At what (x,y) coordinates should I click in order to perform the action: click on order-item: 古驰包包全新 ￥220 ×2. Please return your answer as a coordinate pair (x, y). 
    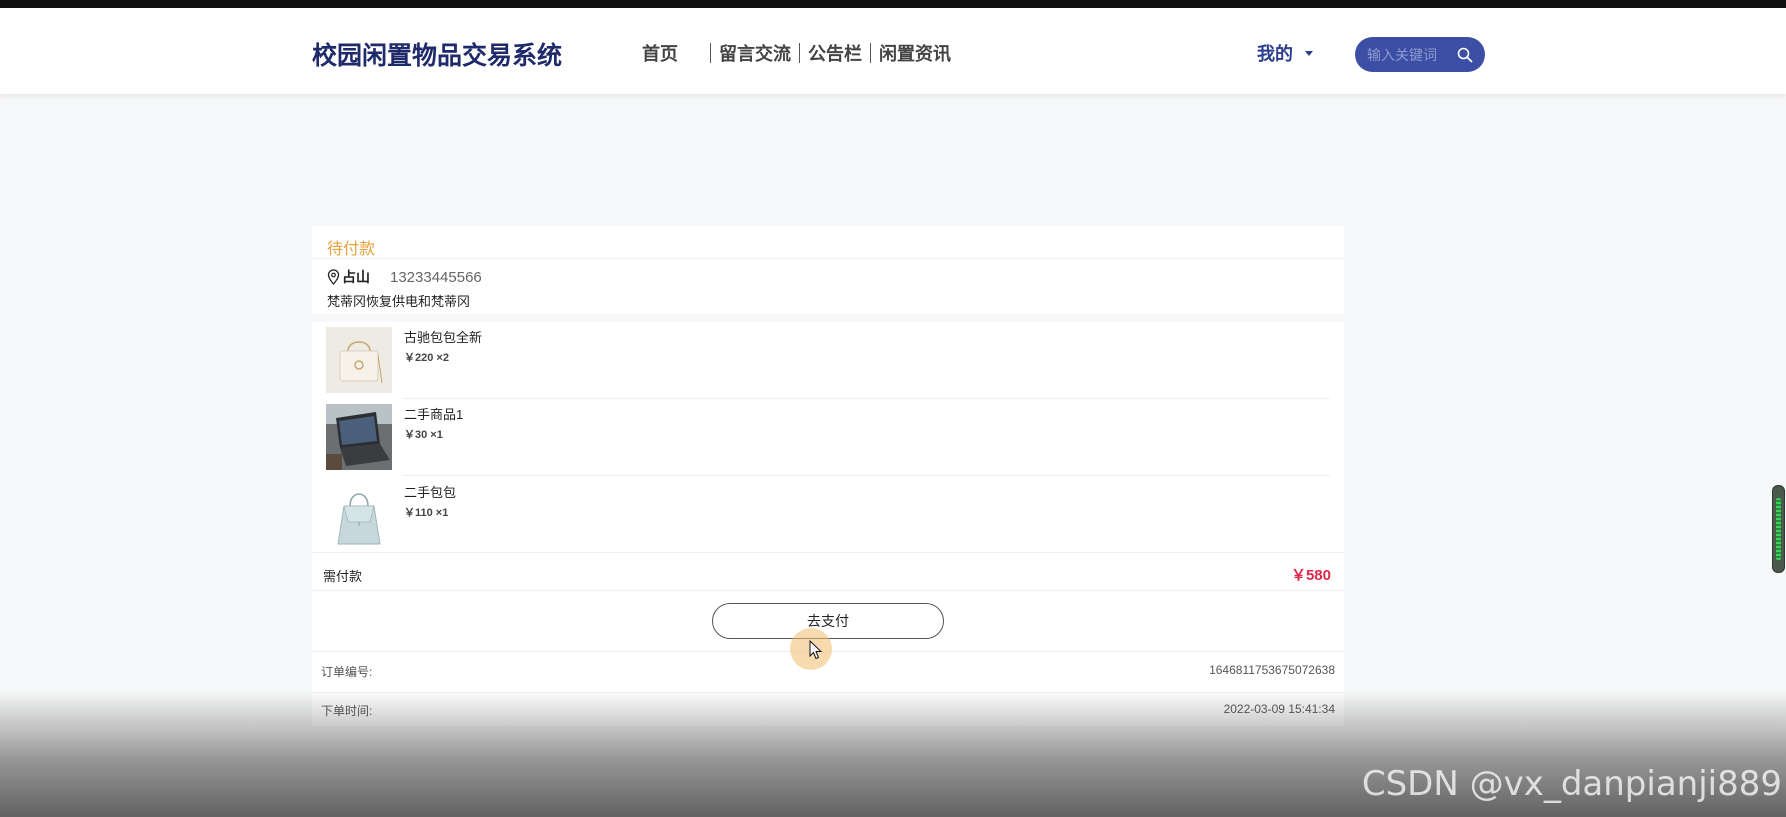
    Looking at the image, I should click on (828, 360).